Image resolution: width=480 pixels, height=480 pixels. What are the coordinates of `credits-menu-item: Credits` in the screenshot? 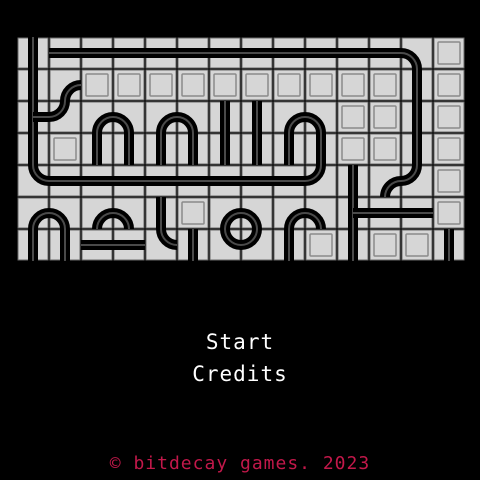 It's located at (240, 374).